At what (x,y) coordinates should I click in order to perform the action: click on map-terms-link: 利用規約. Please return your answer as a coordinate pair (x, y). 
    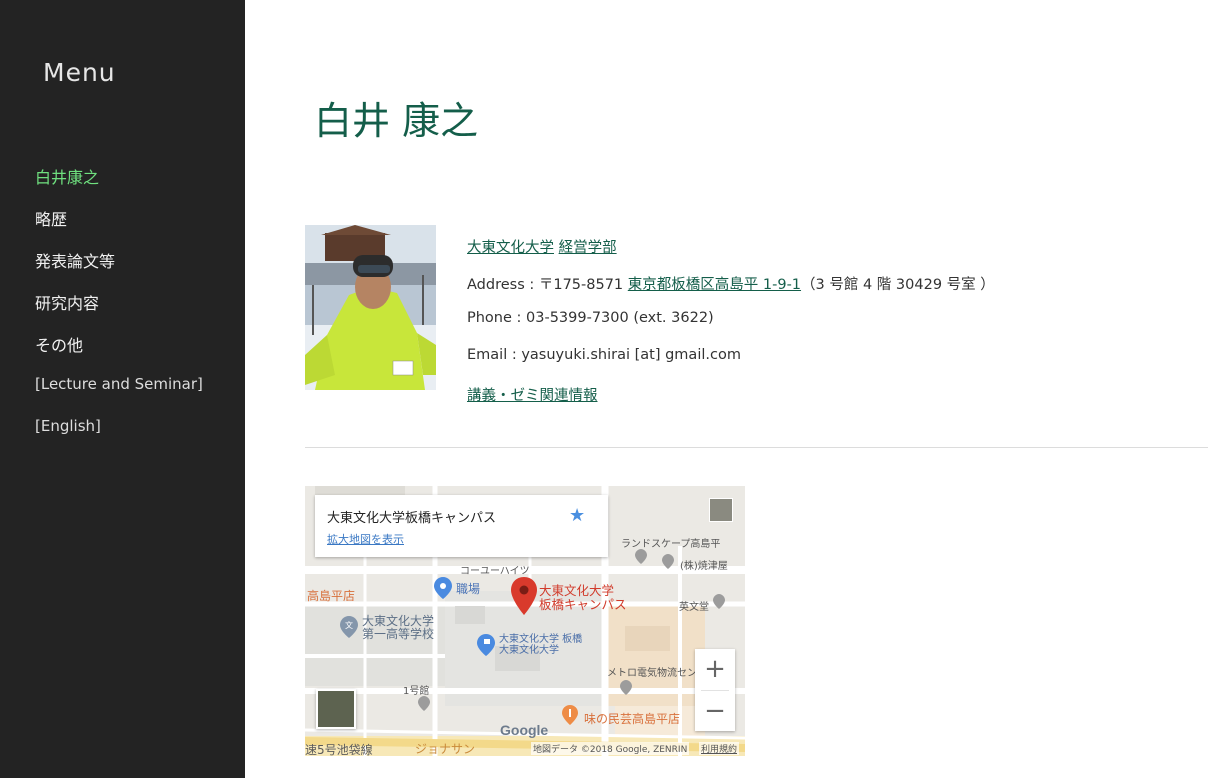
    Looking at the image, I should click on (719, 748).